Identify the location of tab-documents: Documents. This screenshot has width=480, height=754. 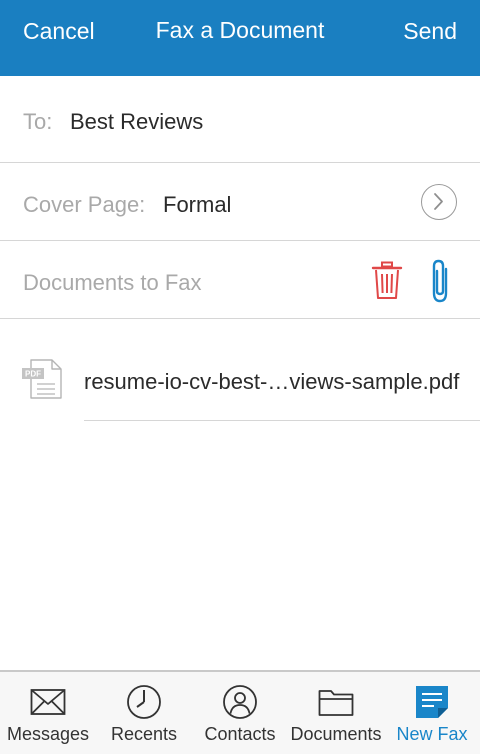
(336, 713).